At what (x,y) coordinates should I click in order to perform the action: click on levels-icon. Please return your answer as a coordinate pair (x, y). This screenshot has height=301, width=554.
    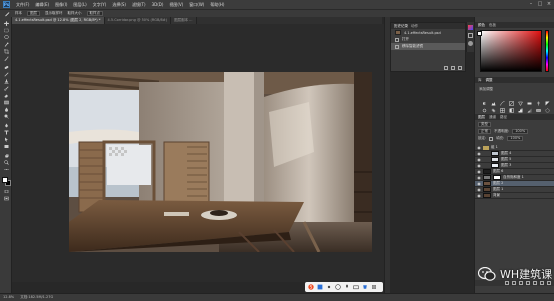
    Looking at the image, I should click on (493, 103).